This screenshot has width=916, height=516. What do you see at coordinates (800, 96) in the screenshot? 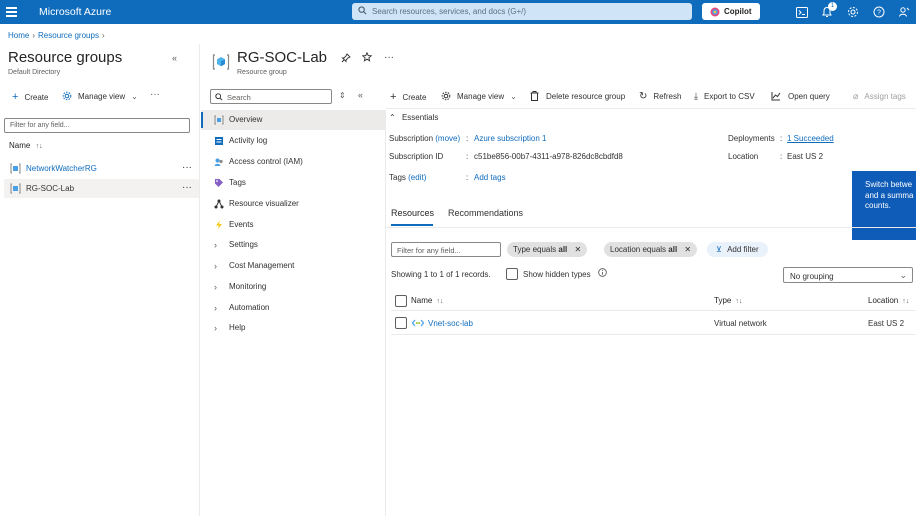
I see `open-query-button: Open query` at bounding box center [800, 96].